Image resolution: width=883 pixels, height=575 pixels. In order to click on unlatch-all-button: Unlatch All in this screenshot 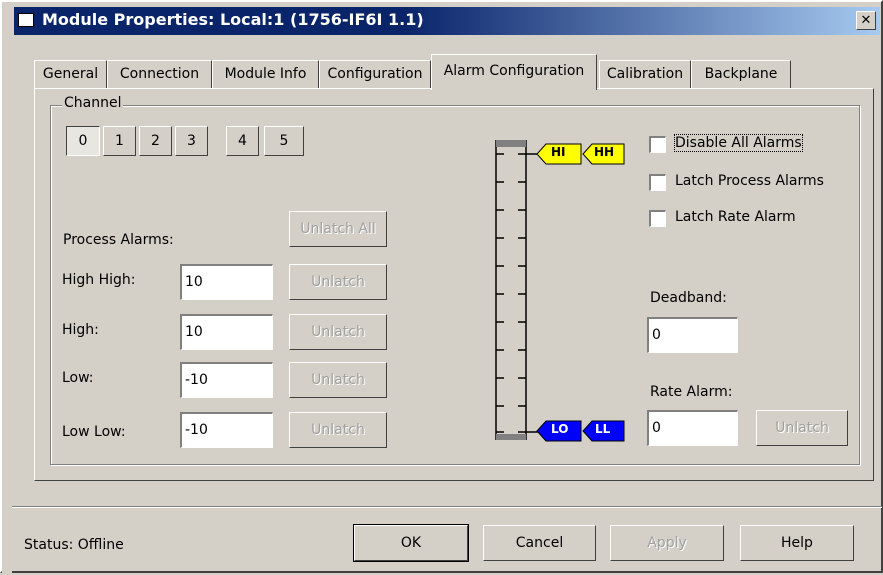, I will do `click(338, 229)`.